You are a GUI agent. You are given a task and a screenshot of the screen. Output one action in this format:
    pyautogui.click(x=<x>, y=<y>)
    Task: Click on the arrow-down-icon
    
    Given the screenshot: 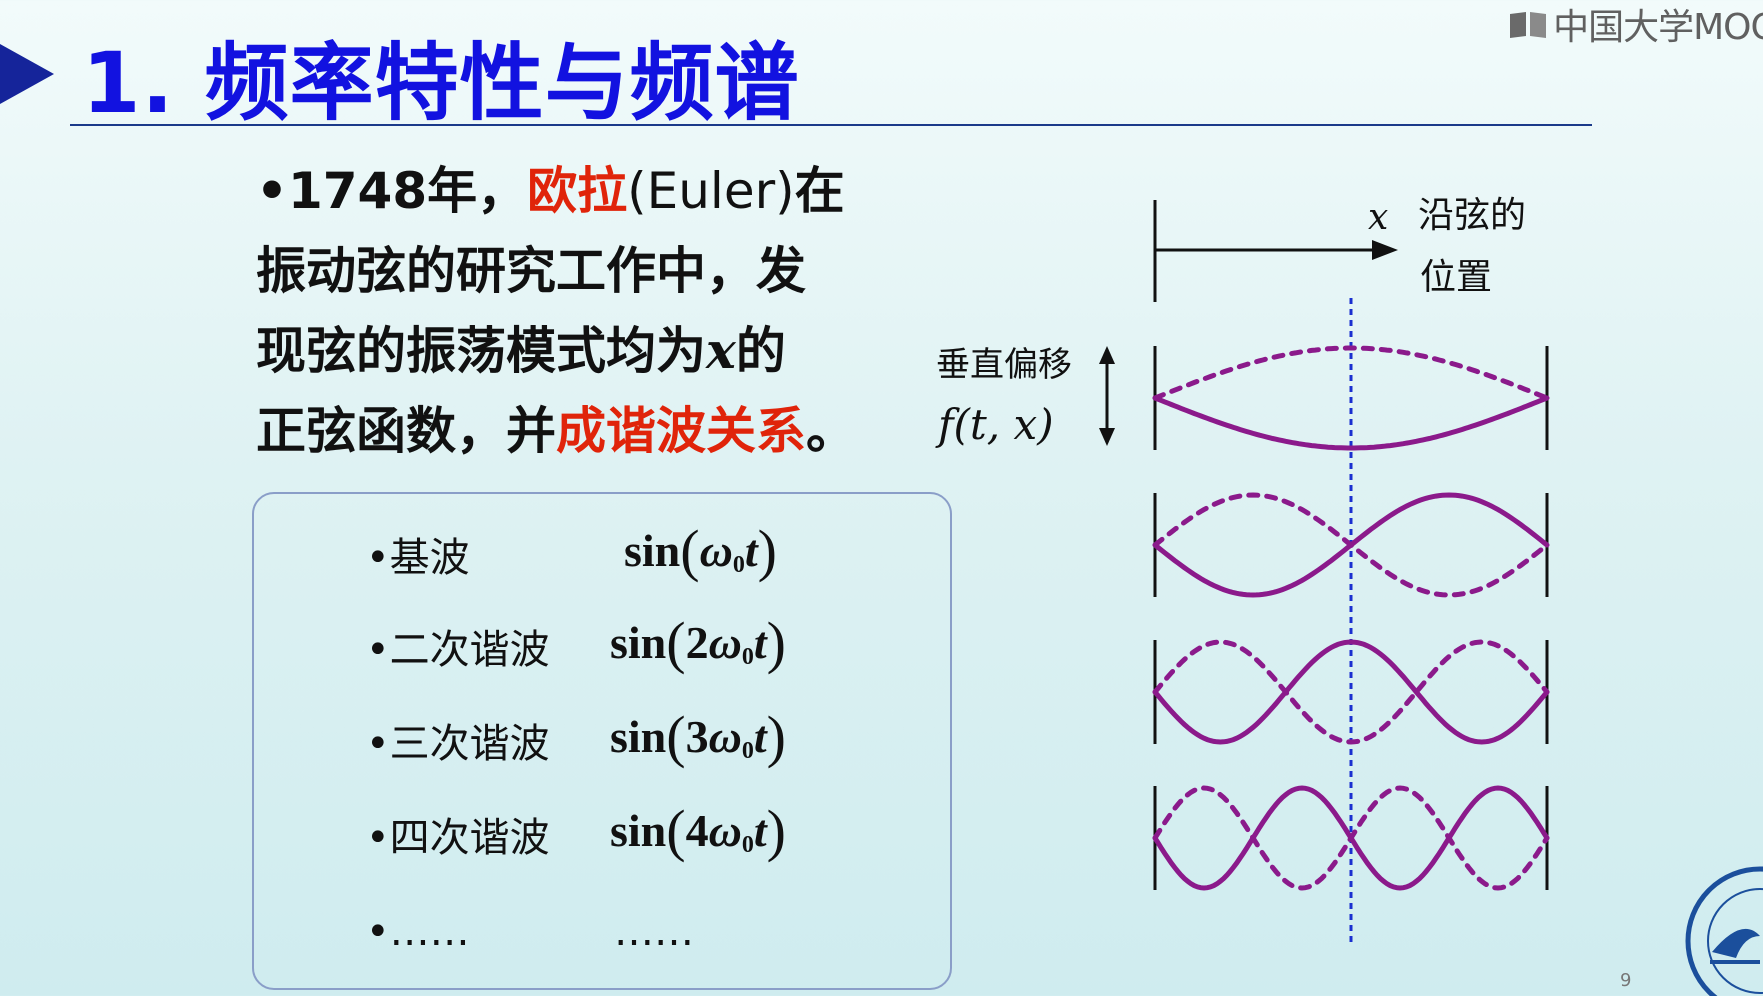 What is the action you would take?
    pyautogui.click(x=1107, y=437)
    